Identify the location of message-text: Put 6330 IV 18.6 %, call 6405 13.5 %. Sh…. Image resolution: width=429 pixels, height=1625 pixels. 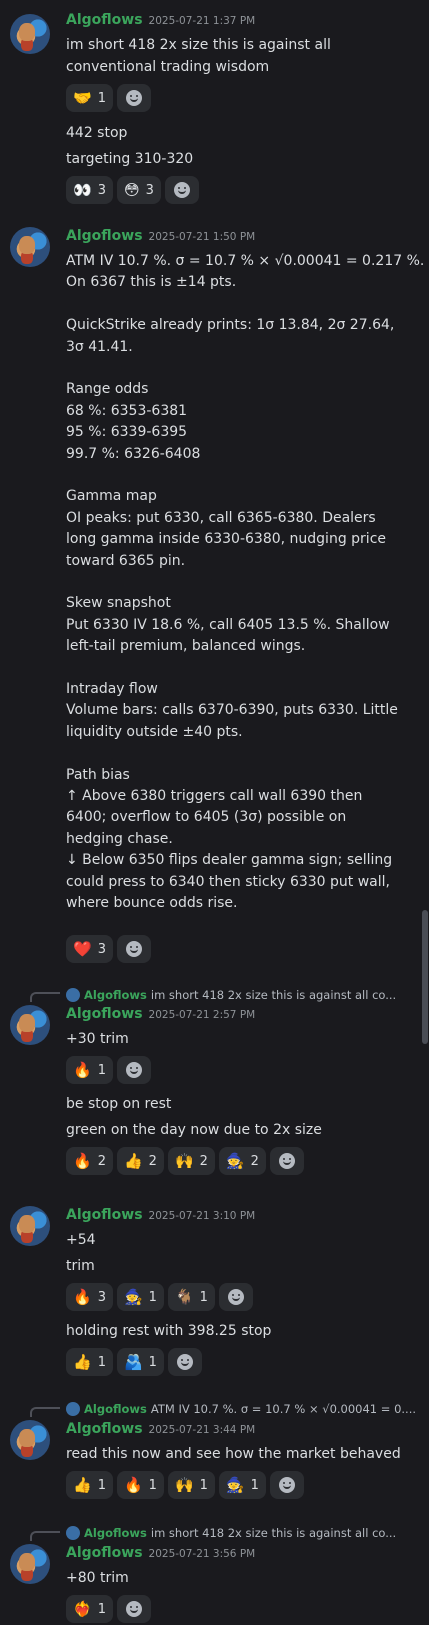
(228, 624).